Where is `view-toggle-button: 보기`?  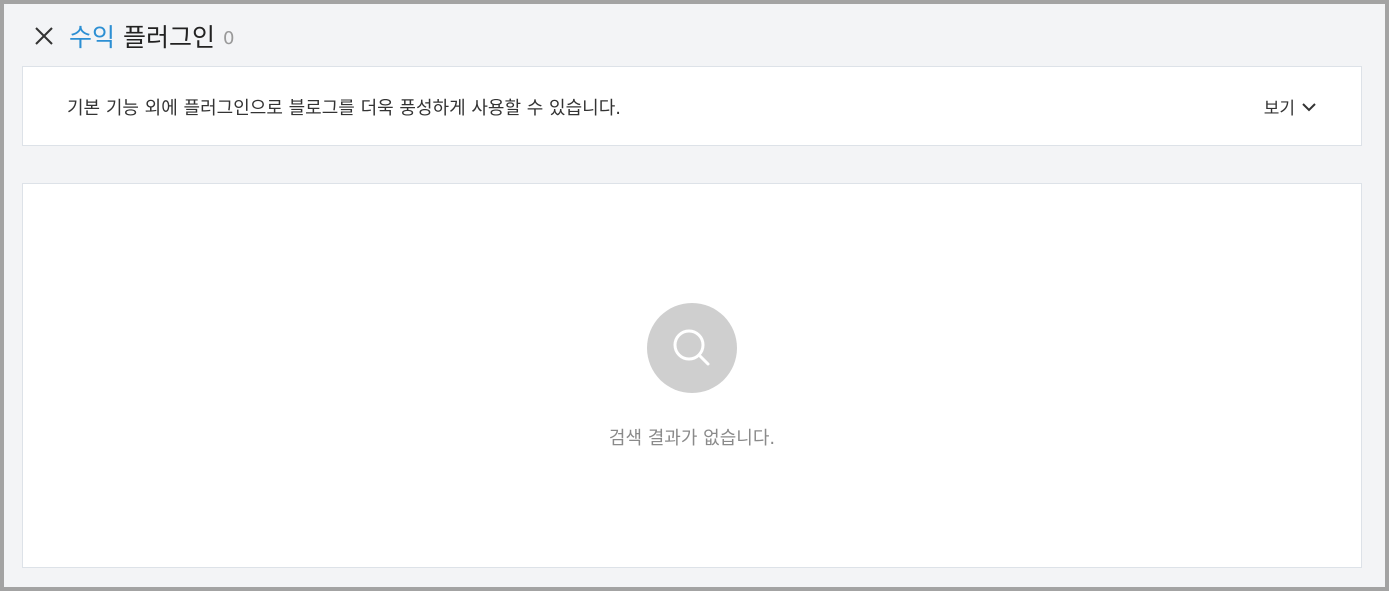 view-toggle-button: 보기 is located at coordinates (1290, 106).